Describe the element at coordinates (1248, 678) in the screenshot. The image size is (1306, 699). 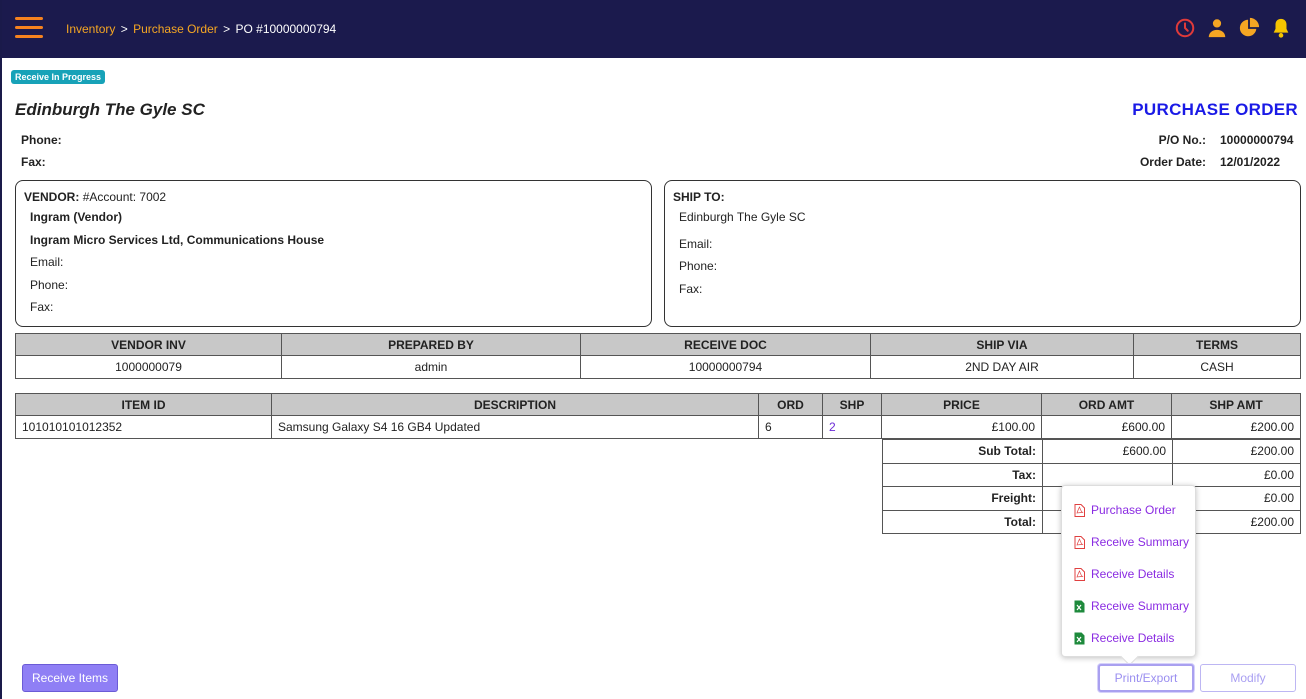
I see `modify-button: Modify` at that location.